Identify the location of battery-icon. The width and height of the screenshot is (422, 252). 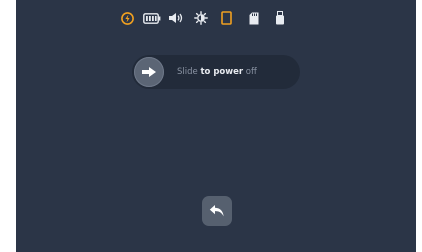
(152, 18).